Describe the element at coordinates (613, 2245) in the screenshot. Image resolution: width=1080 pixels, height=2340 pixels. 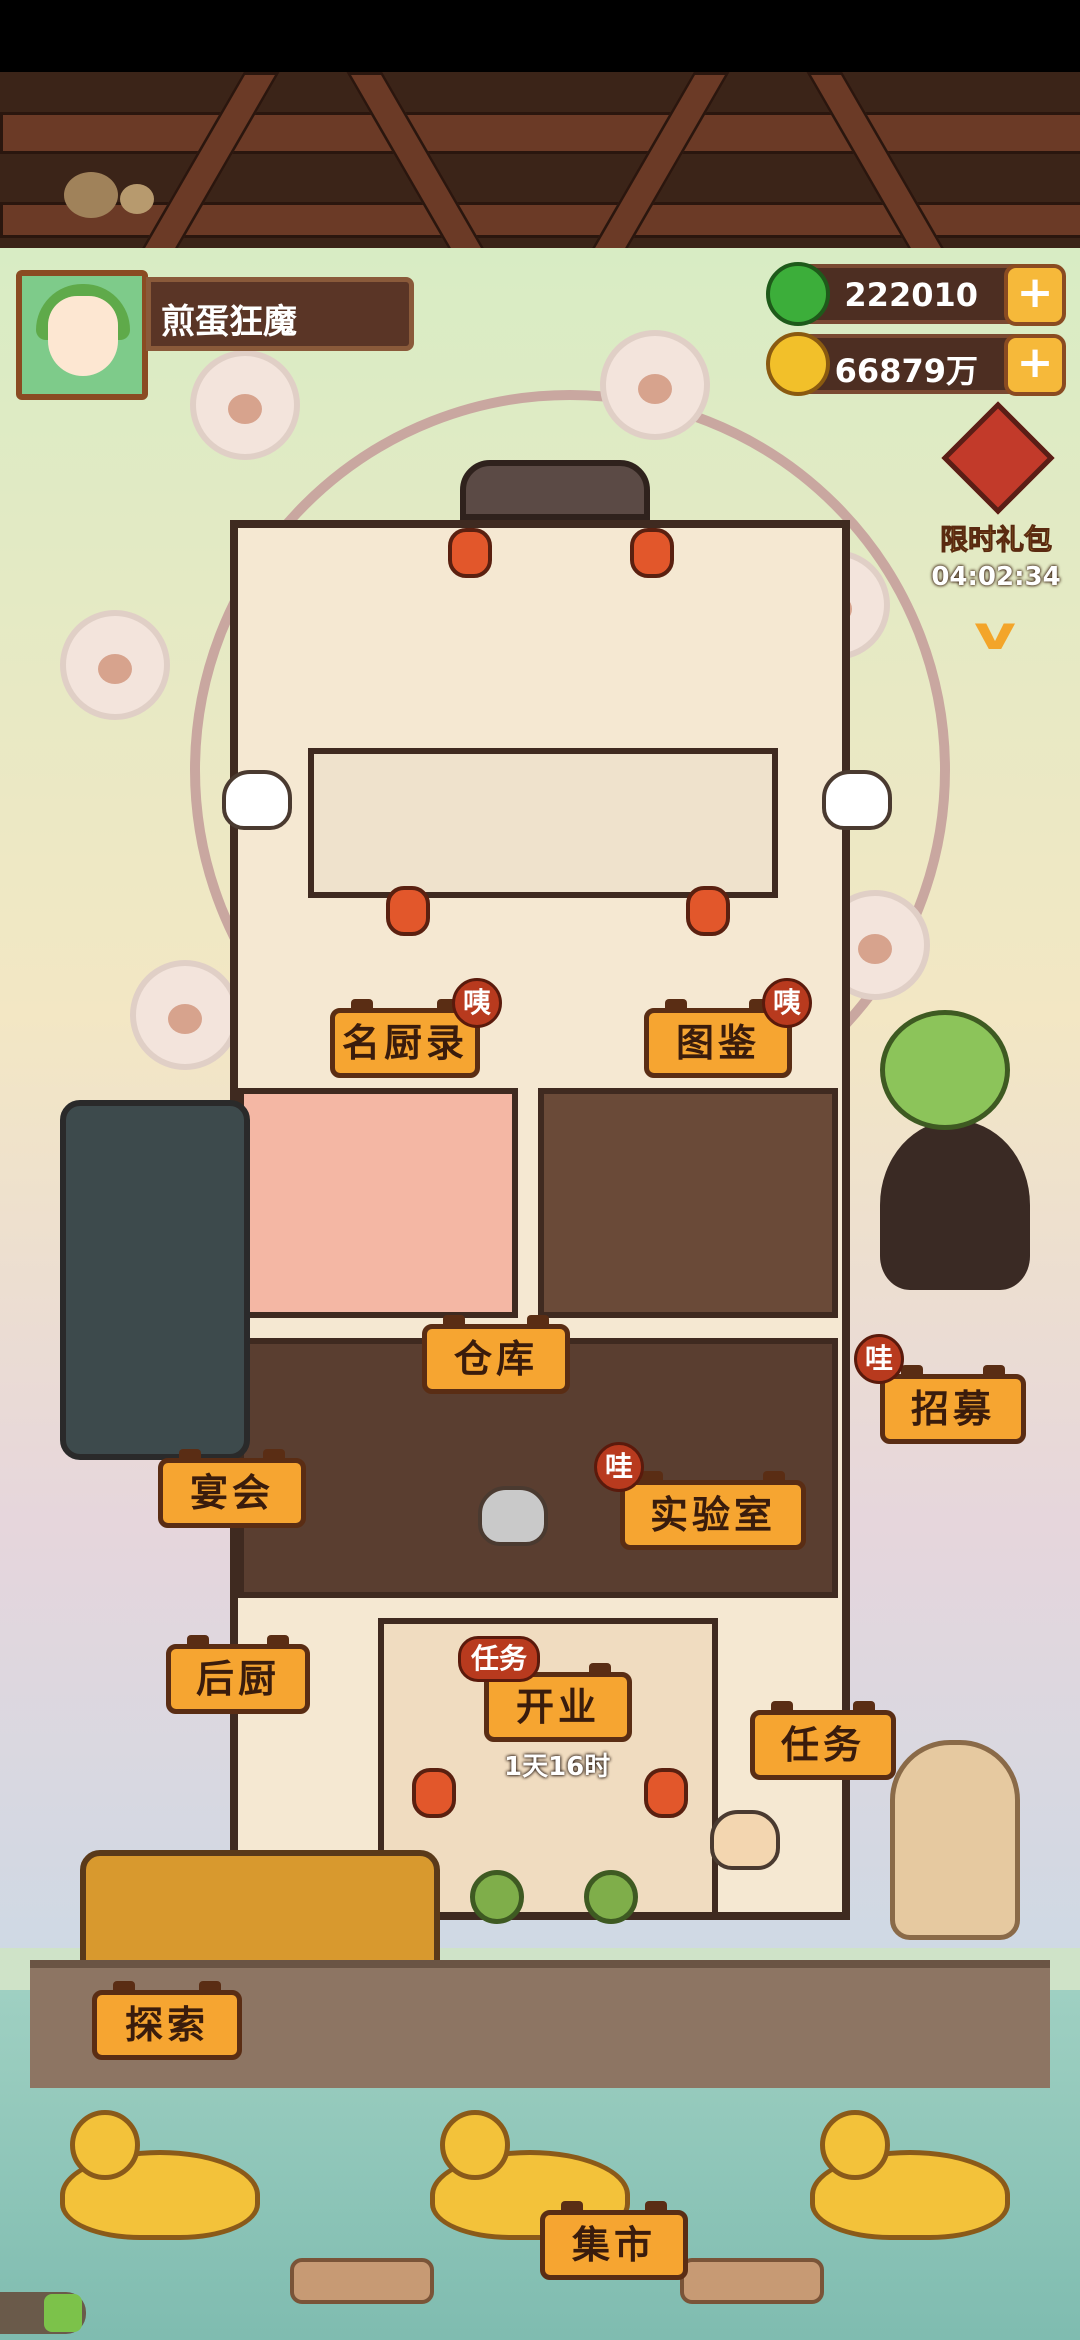
I see `market-label: 集市` at that location.